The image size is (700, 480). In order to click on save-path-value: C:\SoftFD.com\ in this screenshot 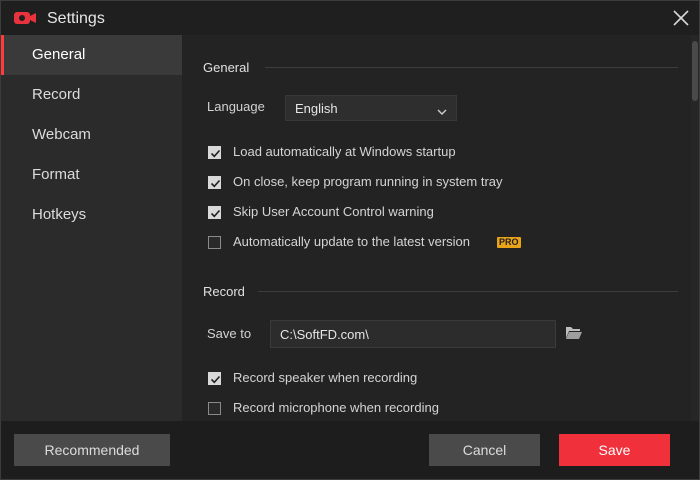, I will do `click(324, 334)`.